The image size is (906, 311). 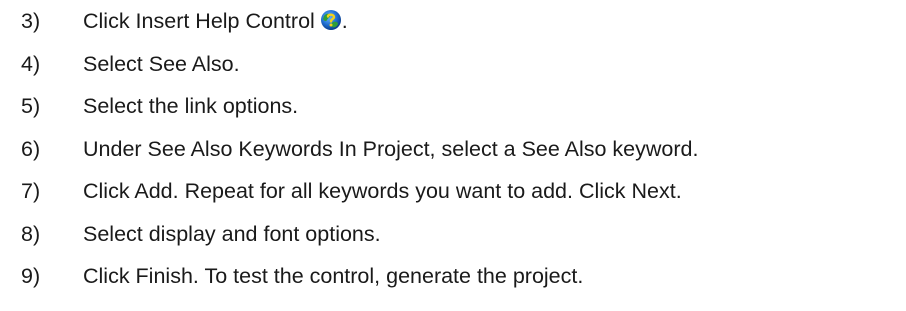 What do you see at coordinates (31, 233) in the screenshot?
I see `step-number: 8)` at bounding box center [31, 233].